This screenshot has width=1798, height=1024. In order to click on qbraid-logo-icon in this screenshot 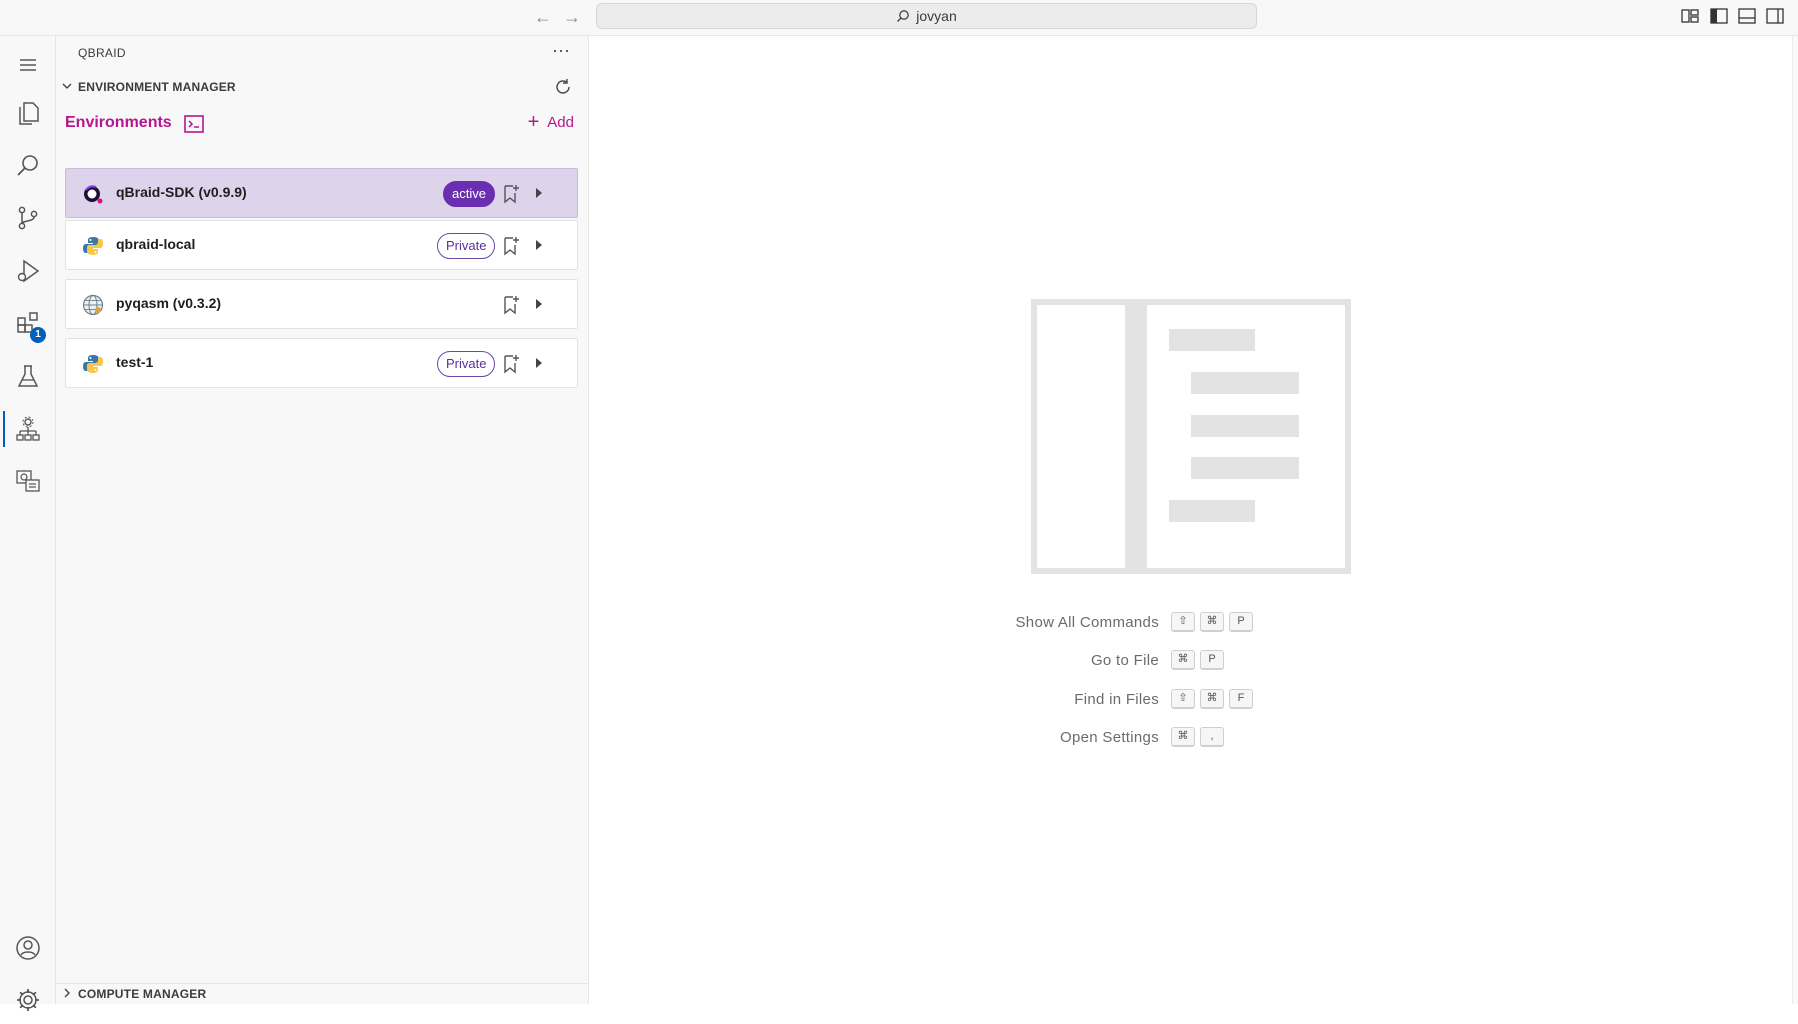, I will do `click(93, 194)`.